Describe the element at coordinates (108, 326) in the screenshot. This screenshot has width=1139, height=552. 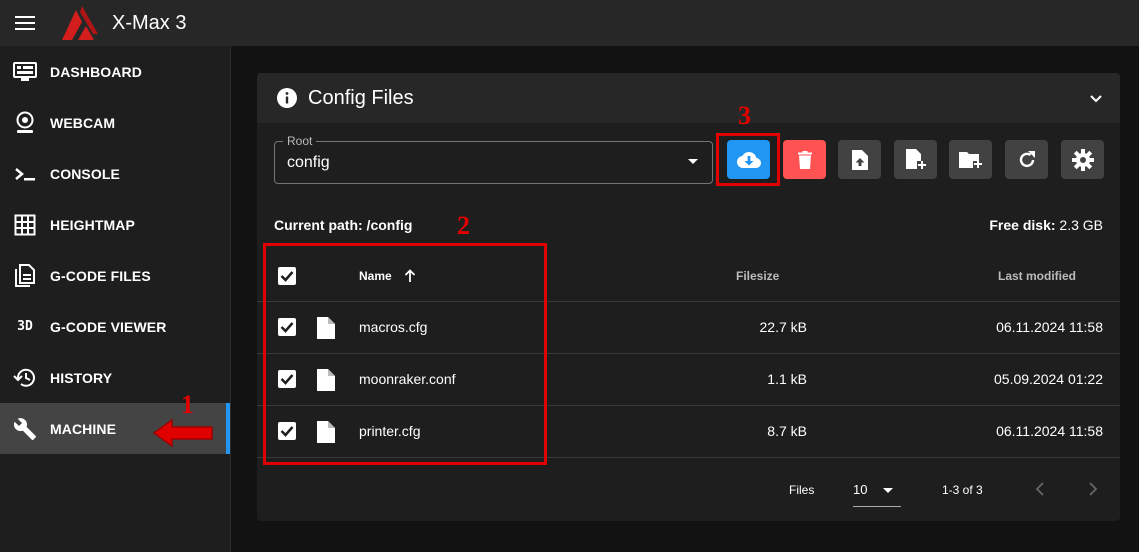
I see `sidebar-item-label: G-CODE VIEWER` at that location.